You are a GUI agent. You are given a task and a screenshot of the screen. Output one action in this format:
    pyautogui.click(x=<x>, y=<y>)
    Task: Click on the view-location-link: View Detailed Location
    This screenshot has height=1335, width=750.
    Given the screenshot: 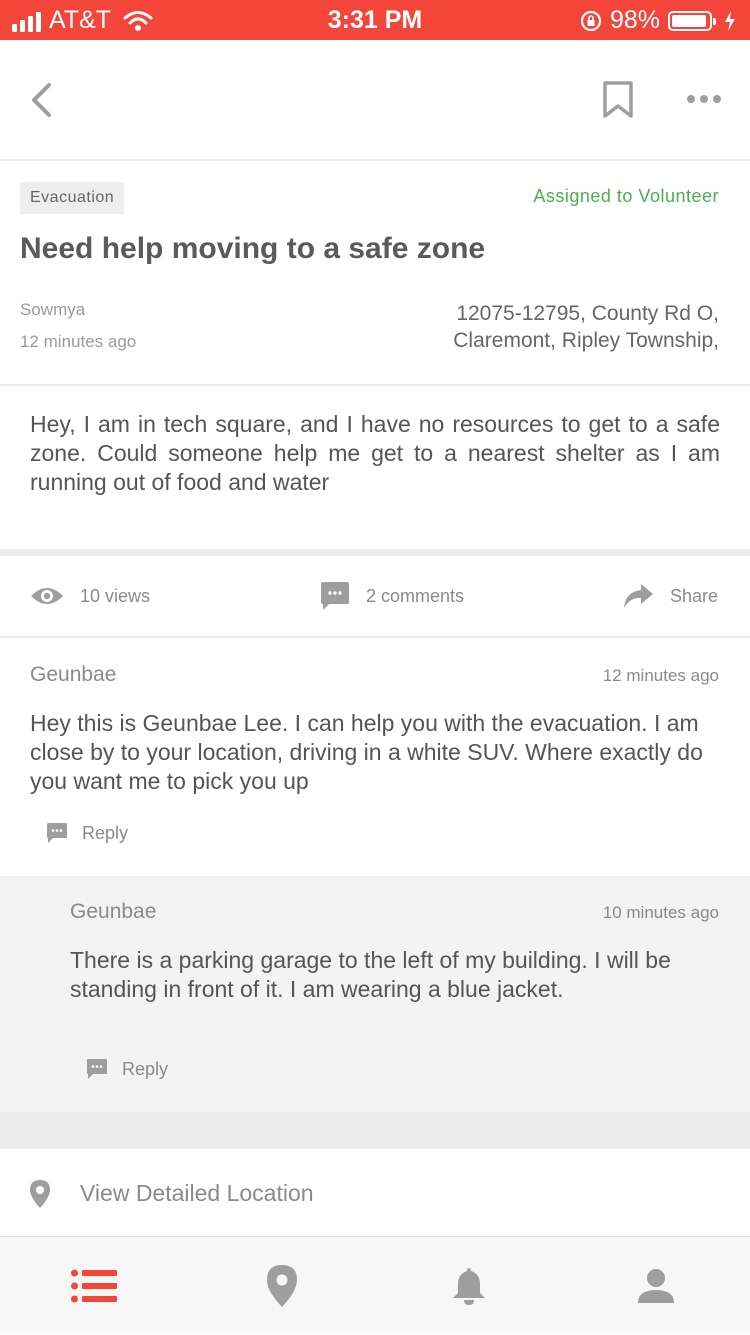 What is the action you would take?
    pyautogui.click(x=375, y=1192)
    